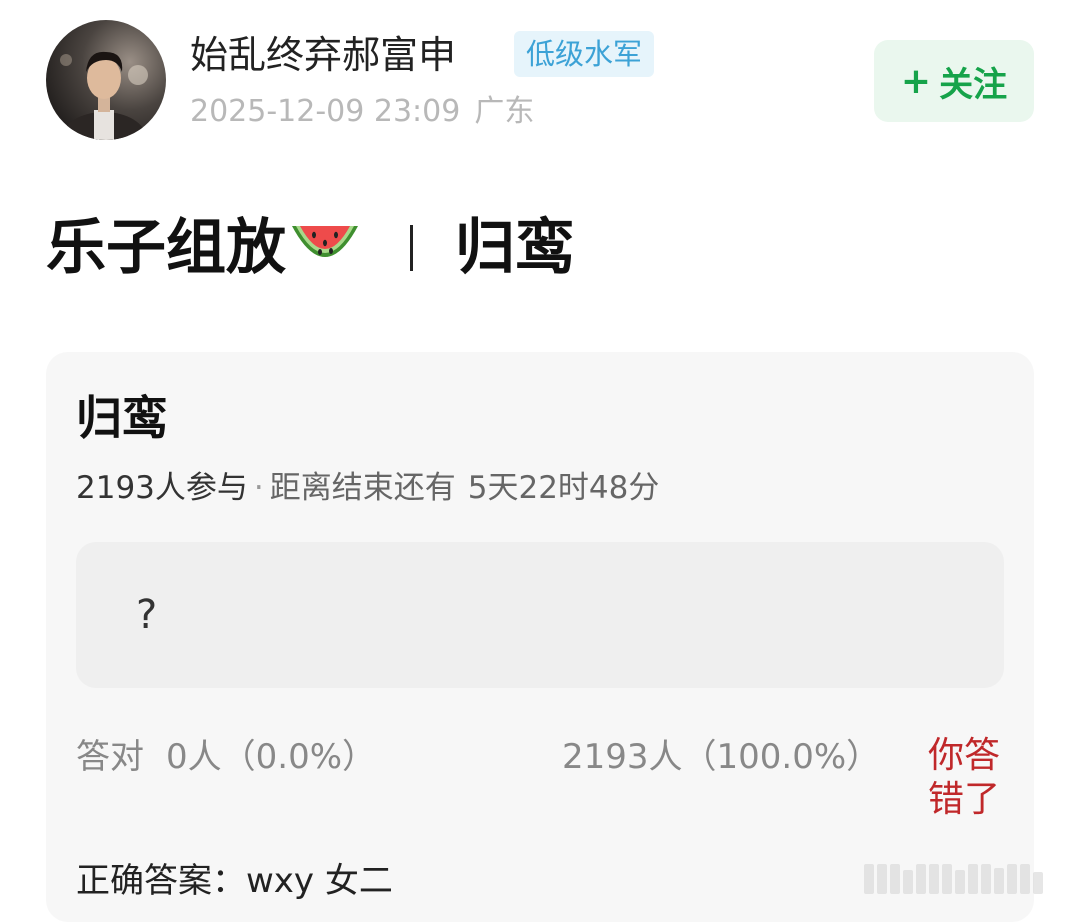 The height and width of the screenshot is (922, 1080). I want to click on wrong-answer-tag: 你答 错了, so click(968, 778).